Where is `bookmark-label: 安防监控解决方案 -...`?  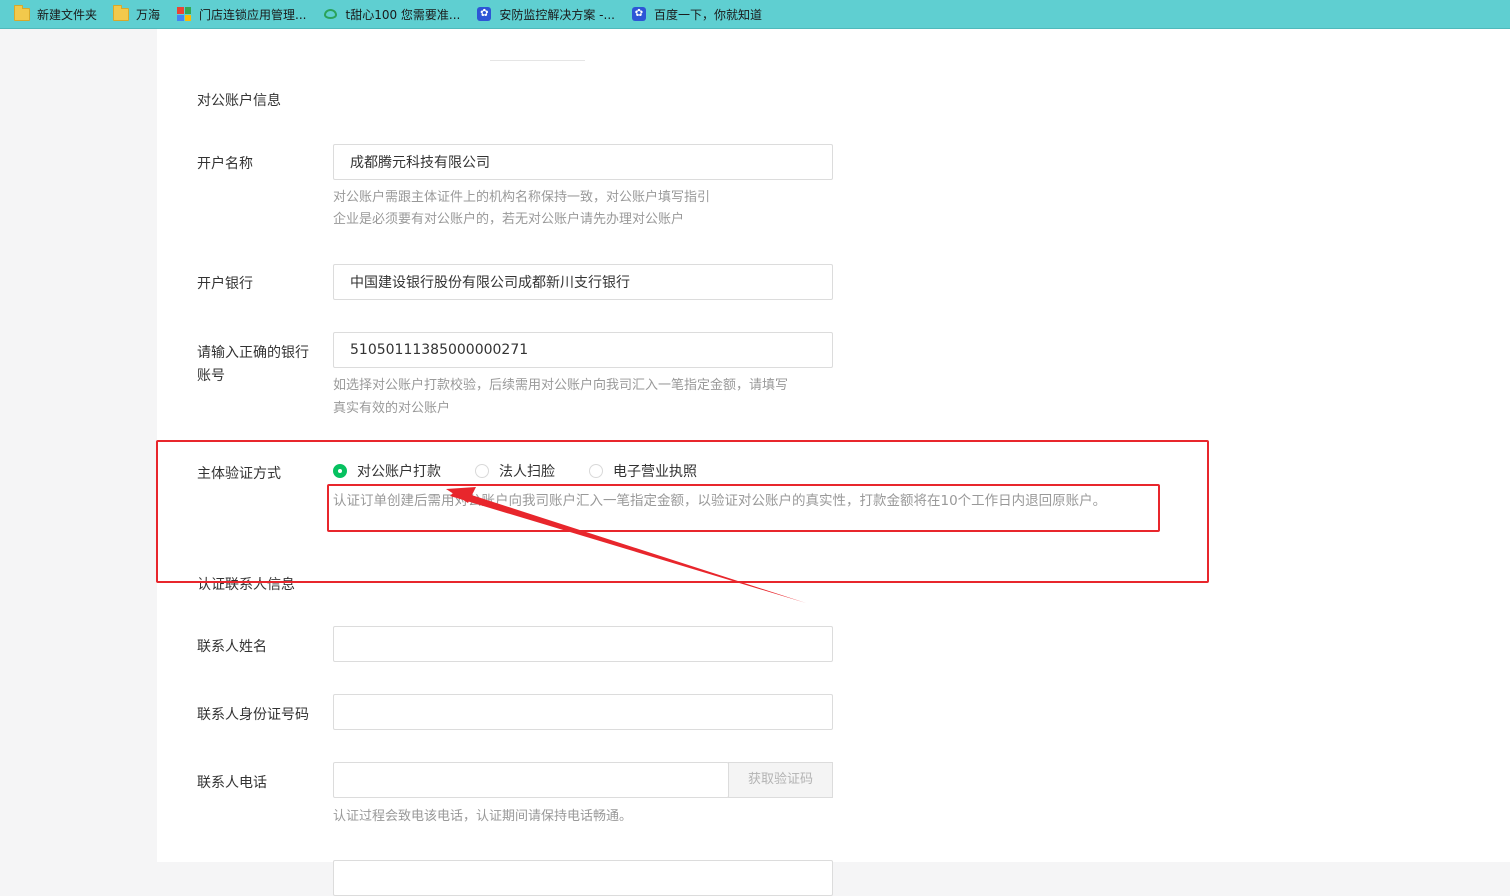 bookmark-label: 安防监控解决方案 -... is located at coordinates (557, 14).